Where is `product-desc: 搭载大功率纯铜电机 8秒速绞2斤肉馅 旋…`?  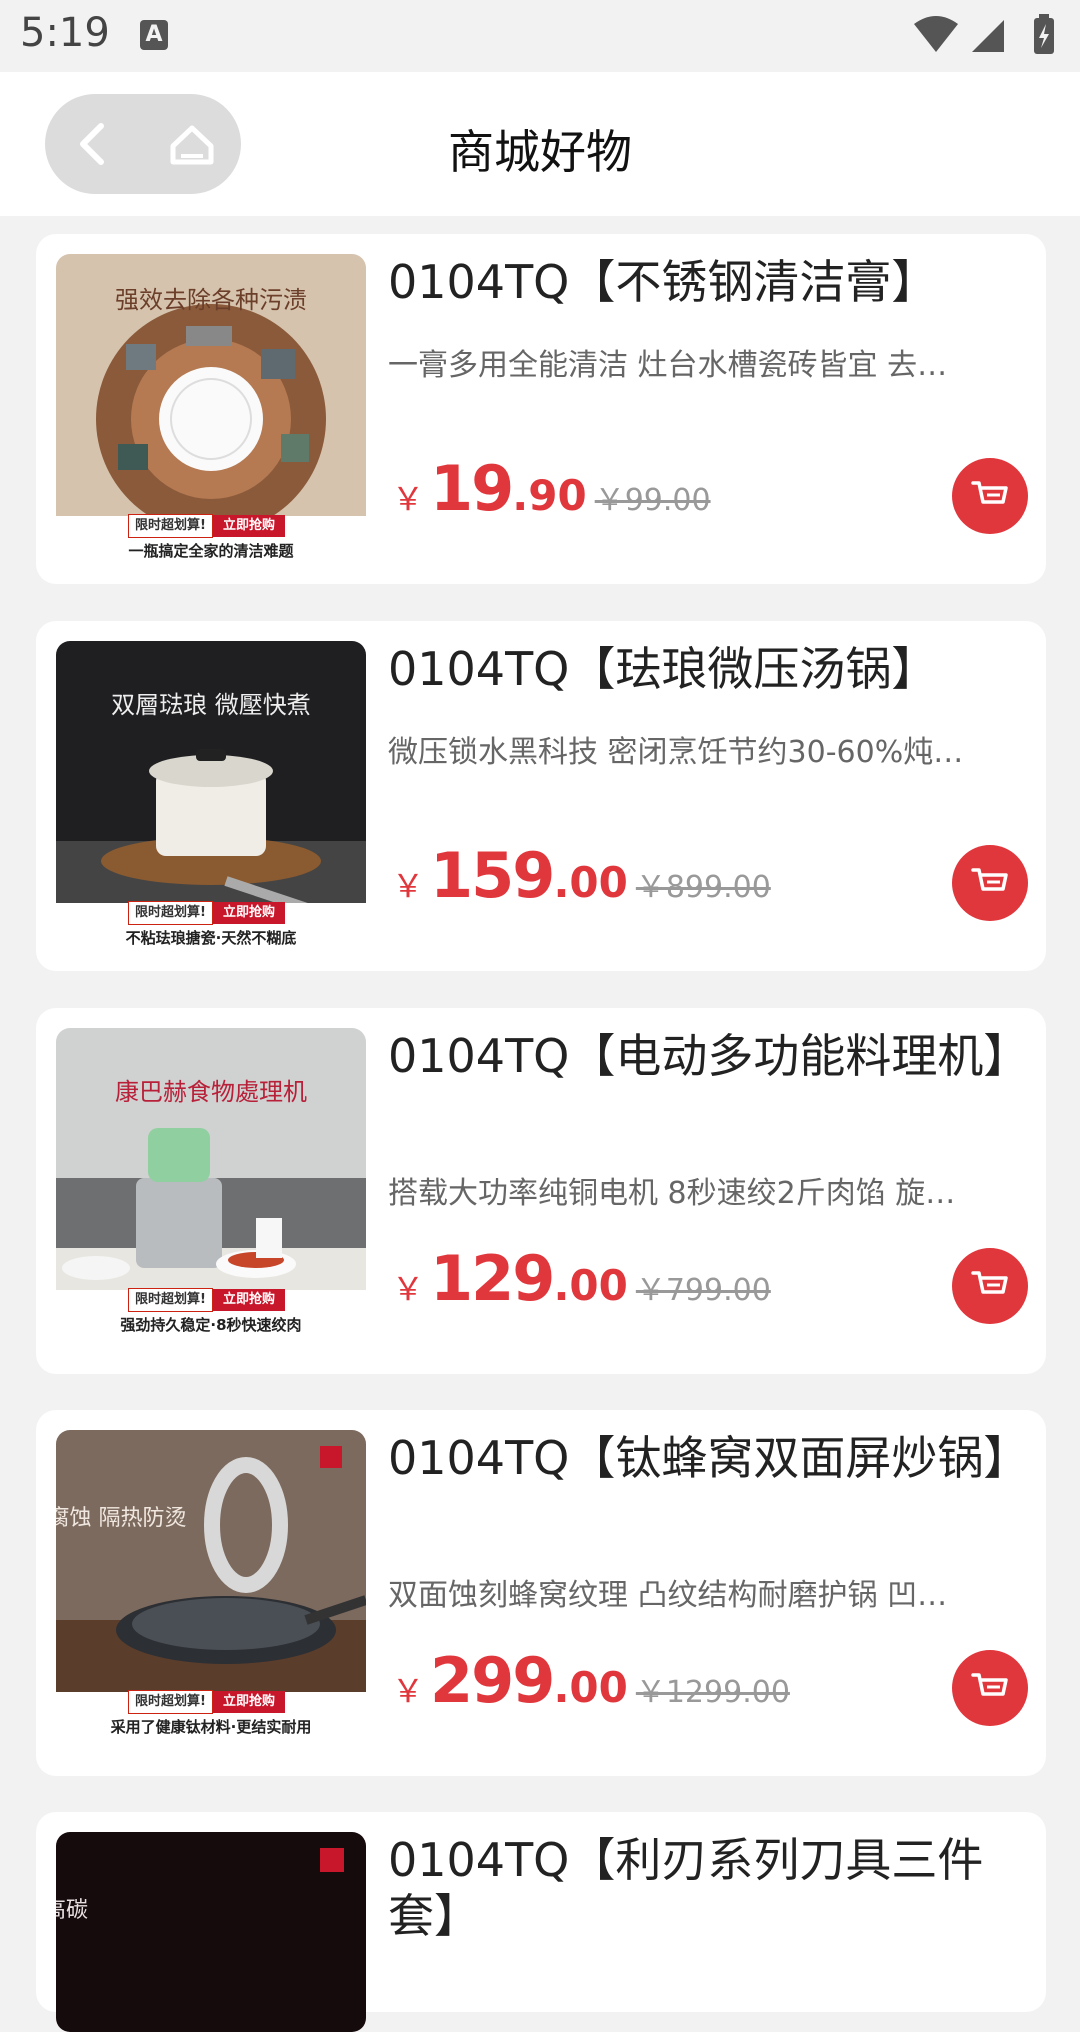
product-desc: 搭载大功率纯铜电机 8秒速绞2斤肉馅 旋… is located at coordinates (672, 1193).